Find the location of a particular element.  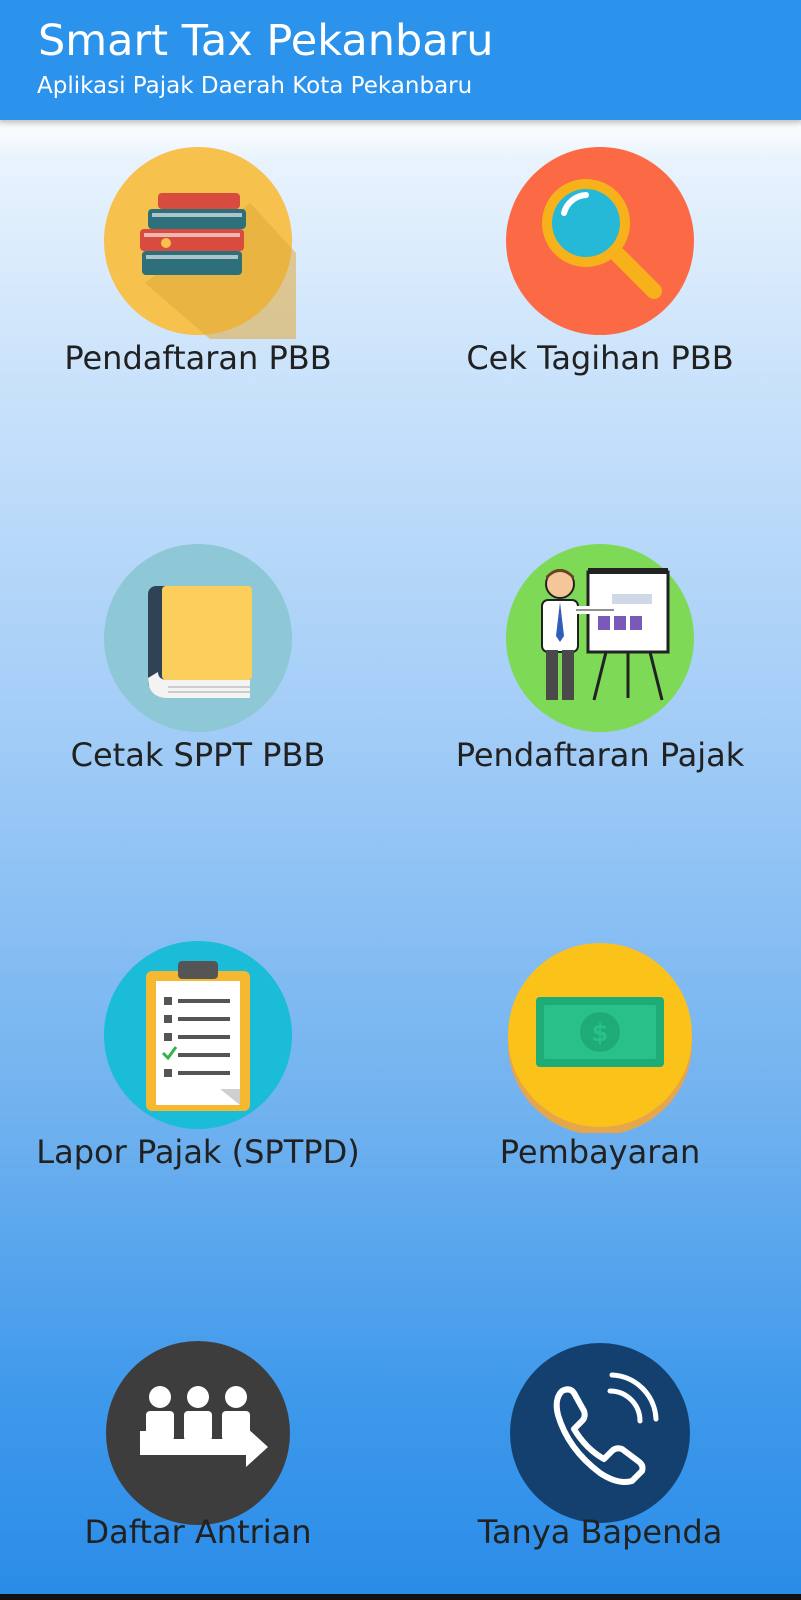

menu-label: Pembayaran is located at coordinates (600, 1152).